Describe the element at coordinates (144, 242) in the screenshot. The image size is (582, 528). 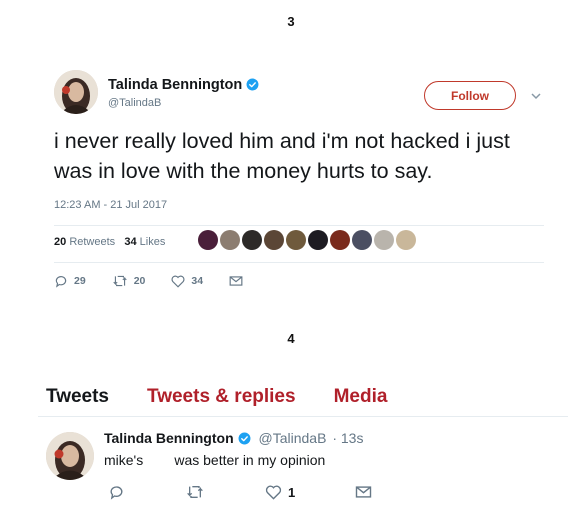
I see `likes-stat: 34 Likes` at that location.